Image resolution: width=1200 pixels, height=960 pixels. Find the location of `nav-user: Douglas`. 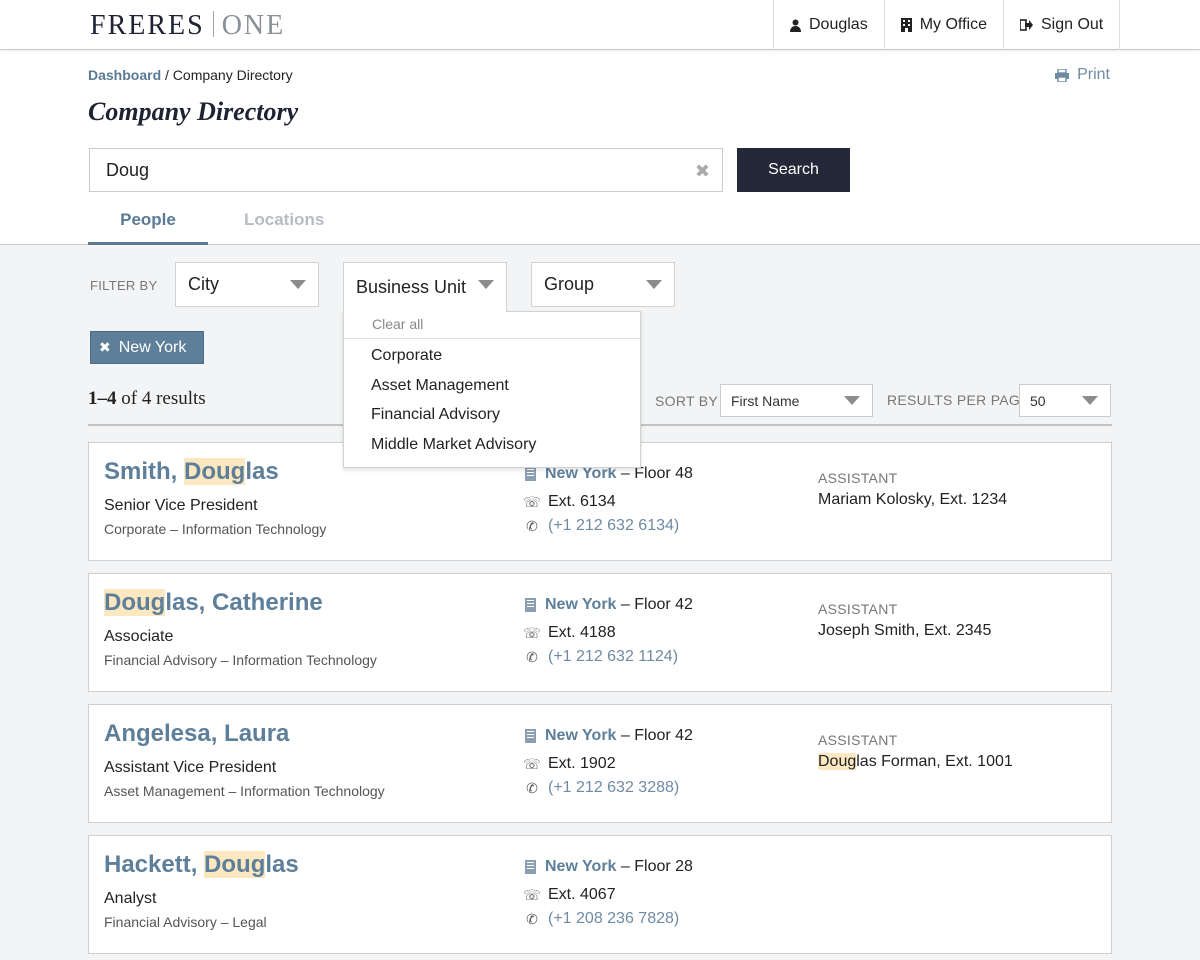

nav-user: Douglas is located at coordinates (828, 25).